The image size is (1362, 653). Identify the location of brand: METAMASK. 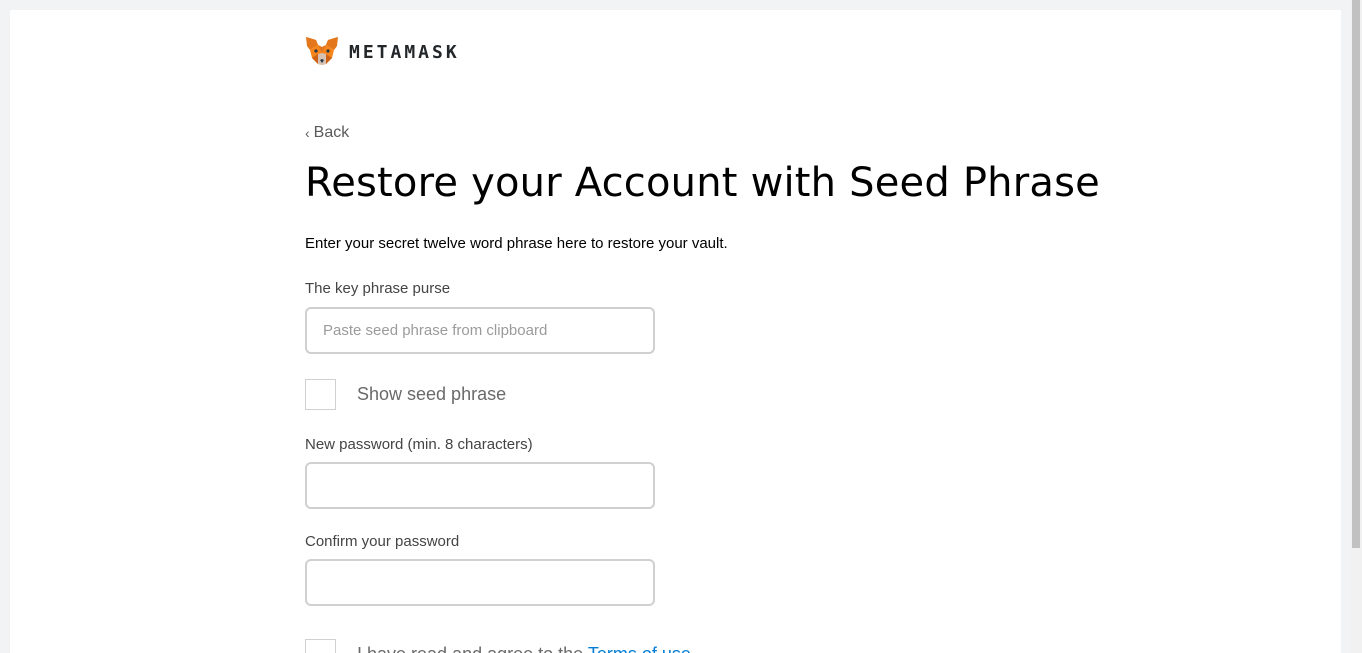
(382, 52).